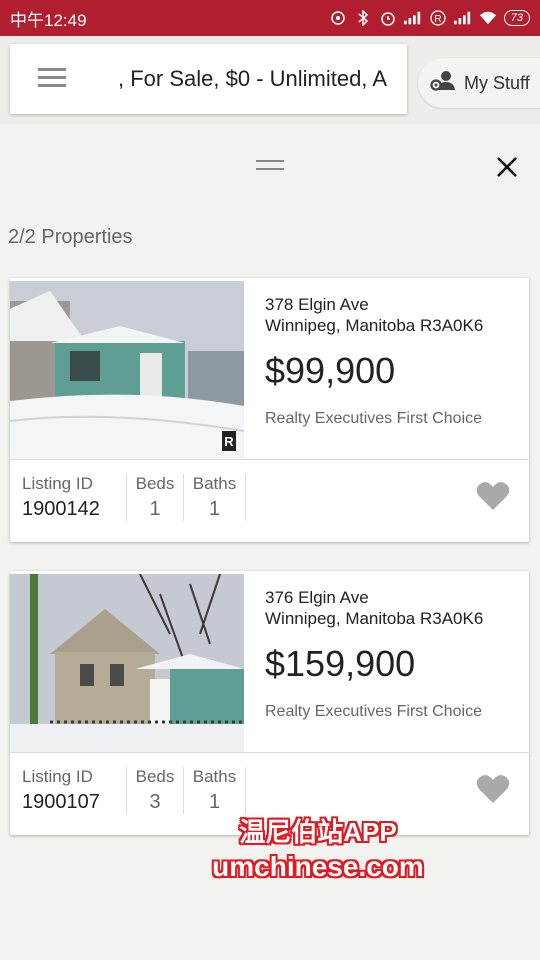 This screenshot has width=540, height=960. I want to click on watermark-line2: umchinese.com, so click(318, 866).